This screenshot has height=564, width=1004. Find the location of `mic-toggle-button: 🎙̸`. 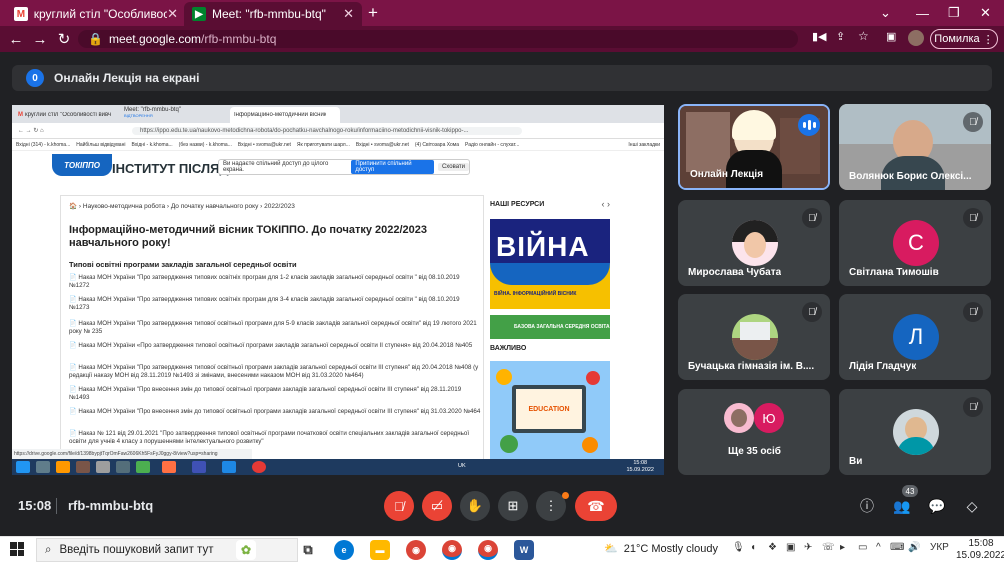

mic-toggle-button: 🎙̸ is located at coordinates (399, 506).